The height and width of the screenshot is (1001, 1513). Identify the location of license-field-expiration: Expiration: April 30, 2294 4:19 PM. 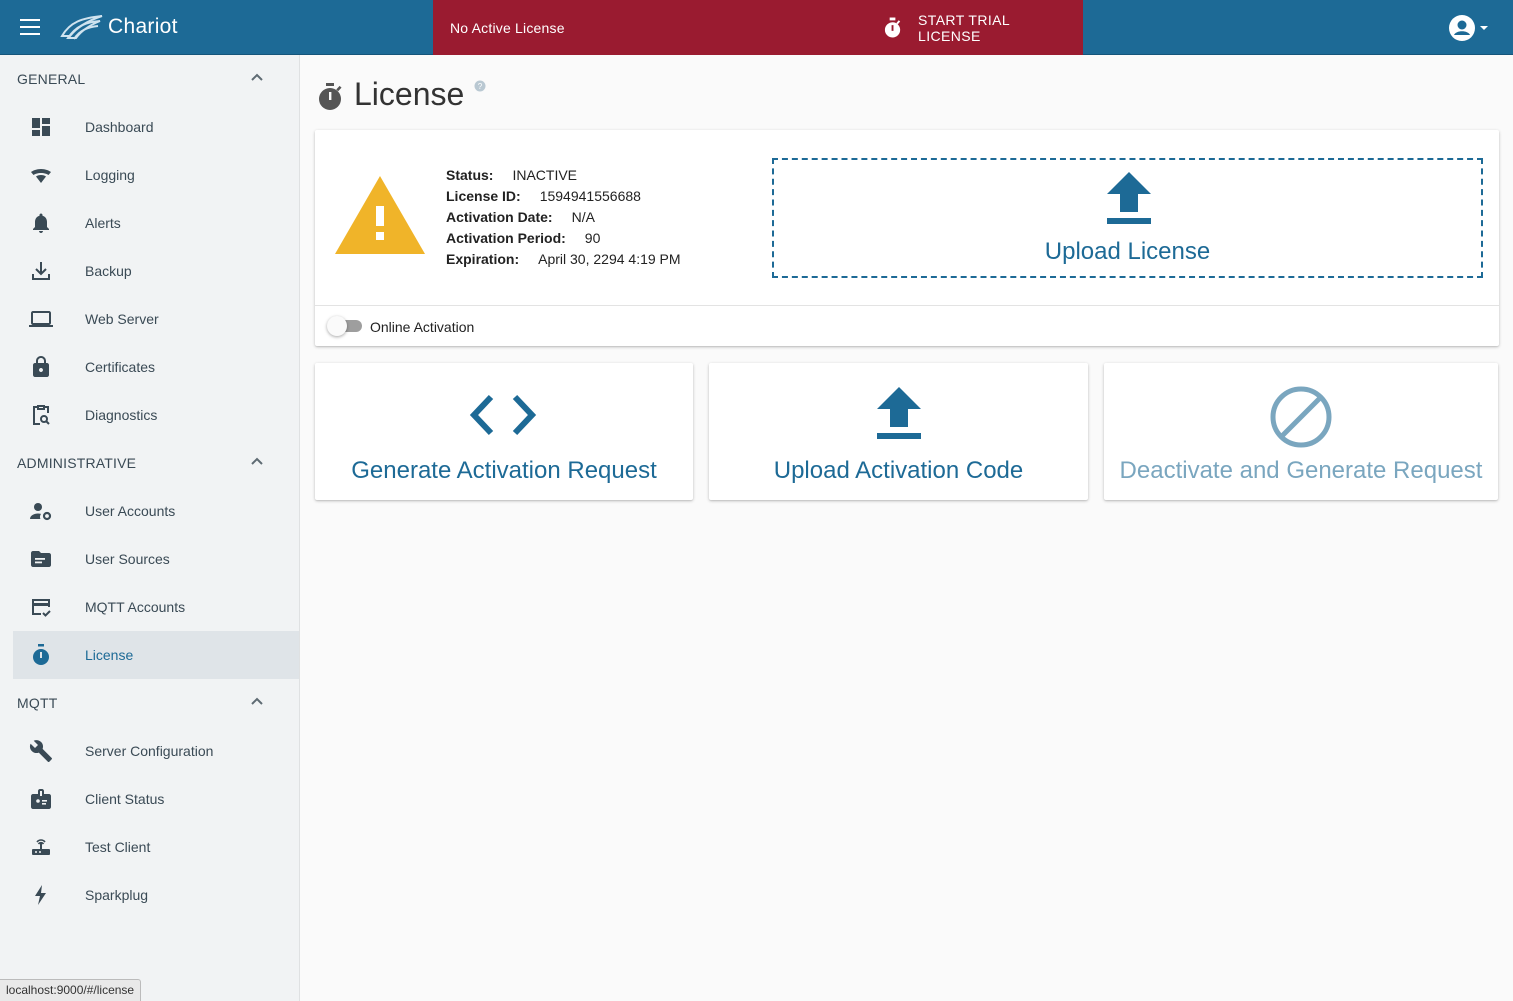
(563, 261).